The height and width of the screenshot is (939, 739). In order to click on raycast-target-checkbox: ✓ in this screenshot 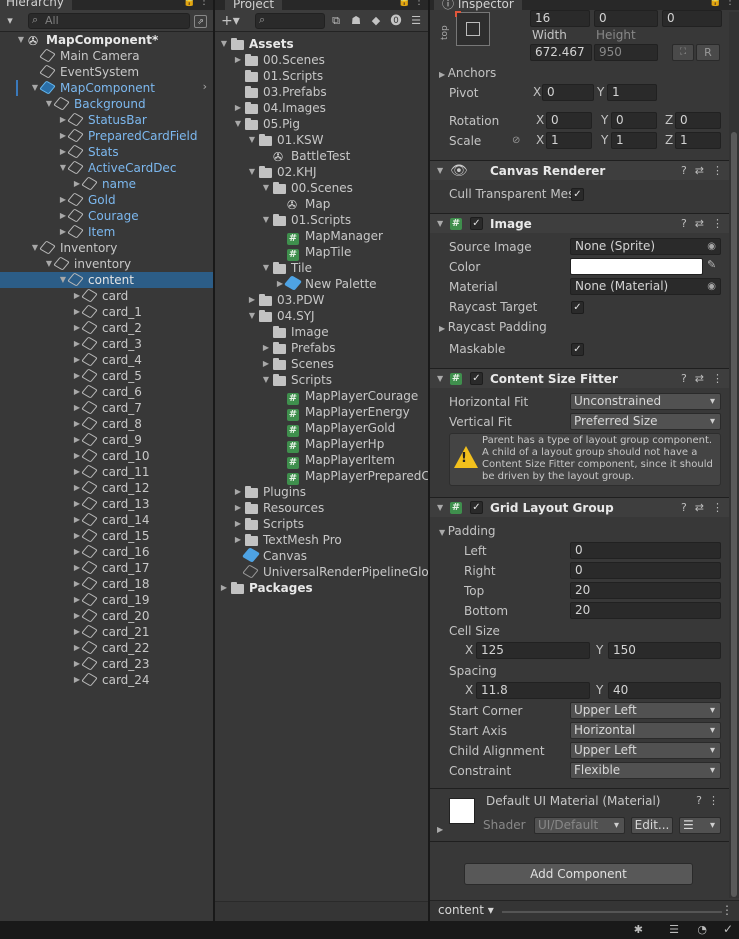, I will do `click(577, 307)`.